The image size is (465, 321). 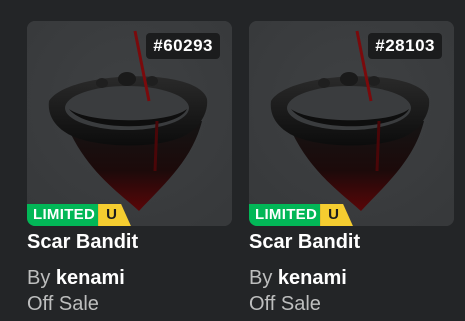 I want to click on serial-number-tag: #60293, so click(x=183, y=46).